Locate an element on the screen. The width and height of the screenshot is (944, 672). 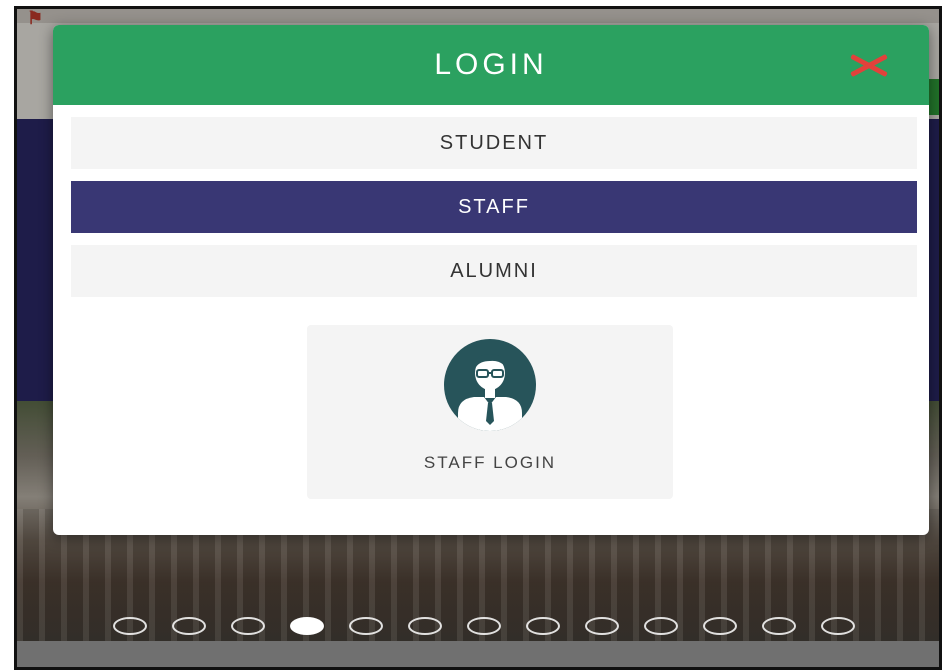
tab-staff: STAFF is located at coordinates (494, 207).